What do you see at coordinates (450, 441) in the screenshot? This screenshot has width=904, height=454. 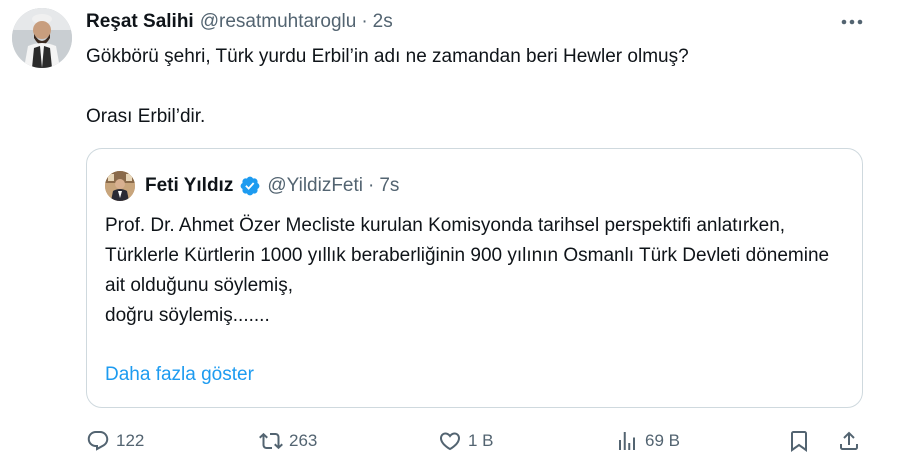 I see `heart-icon` at bounding box center [450, 441].